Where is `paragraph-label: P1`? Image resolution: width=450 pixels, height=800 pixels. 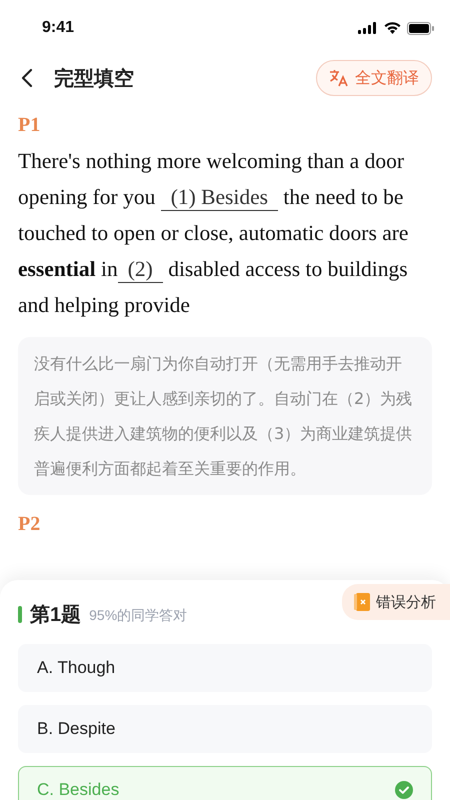 paragraph-label: P1 is located at coordinates (30, 125).